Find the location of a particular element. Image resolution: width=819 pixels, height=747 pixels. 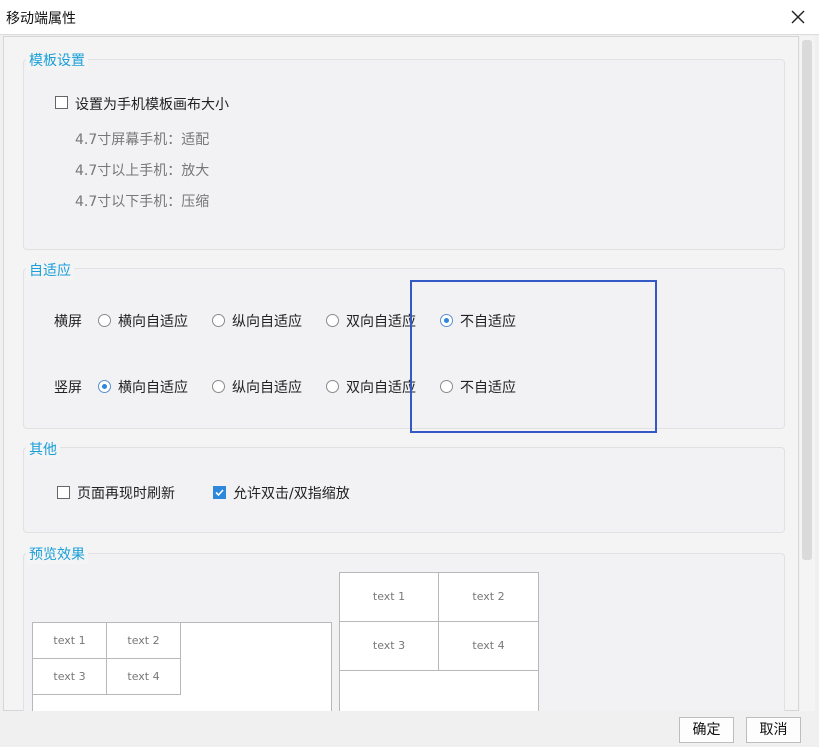

preview-right-cell: text 1 is located at coordinates (389, 597).